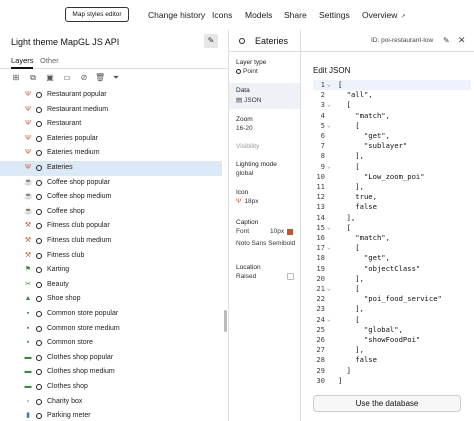 This screenshot has height=421, width=474. I want to click on nav-overview: Overview ↗, so click(383, 15).